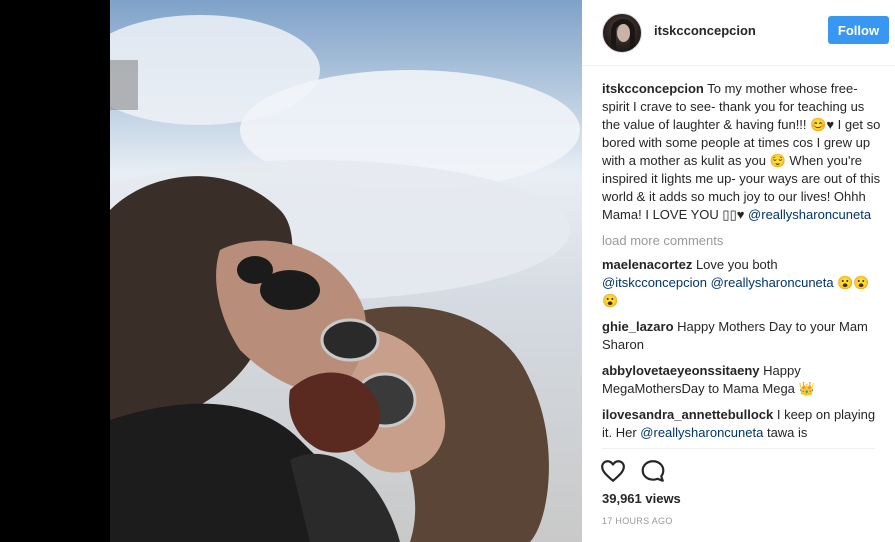  Describe the element at coordinates (687, 414) in the screenshot. I see `comment-username: ilovesandra_annettebullock` at that location.